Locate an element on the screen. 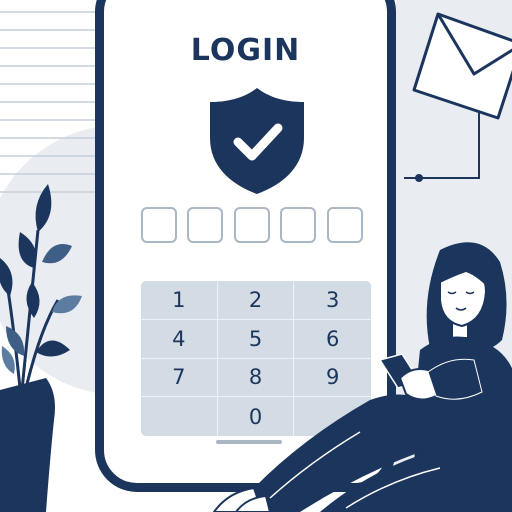  verification-code-row is located at coordinates (254, 227).